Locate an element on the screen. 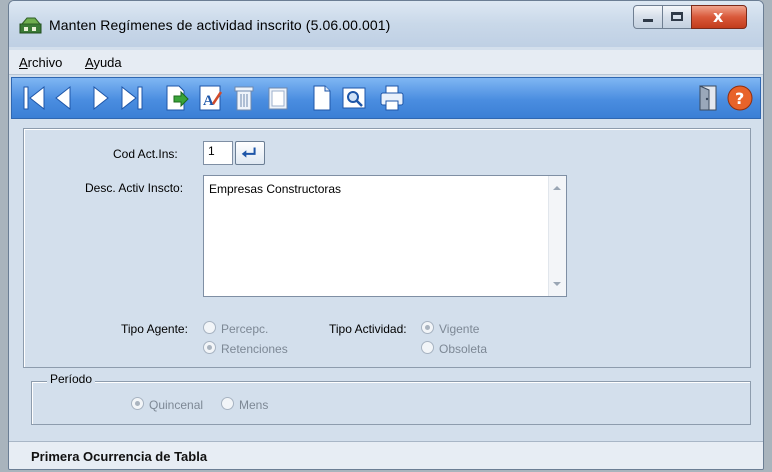 Image resolution: width=772 pixels, height=472 pixels. next-icon is located at coordinates (101, 98).